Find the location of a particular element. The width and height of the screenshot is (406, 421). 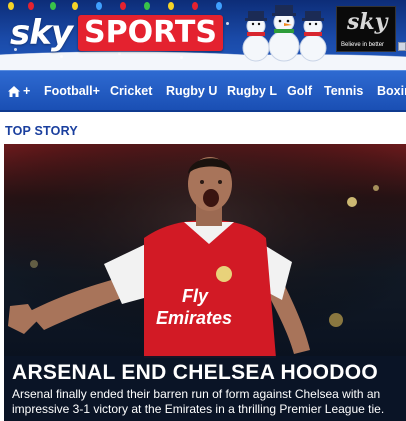

ad-sky-logo: sky is located at coordinates (367, 22).